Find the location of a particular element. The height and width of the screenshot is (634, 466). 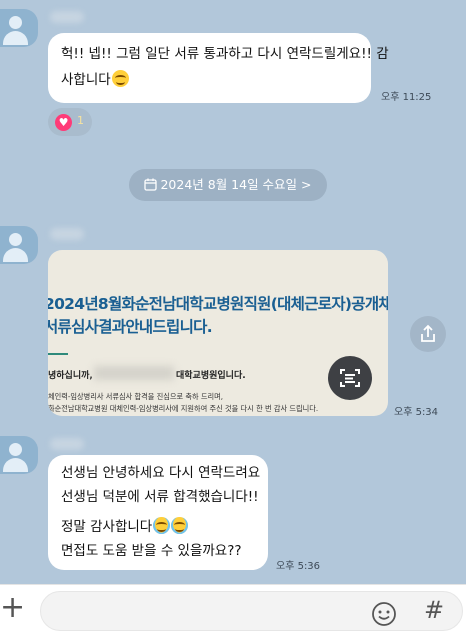

photo-redaction is located at coordinates (134, 373).